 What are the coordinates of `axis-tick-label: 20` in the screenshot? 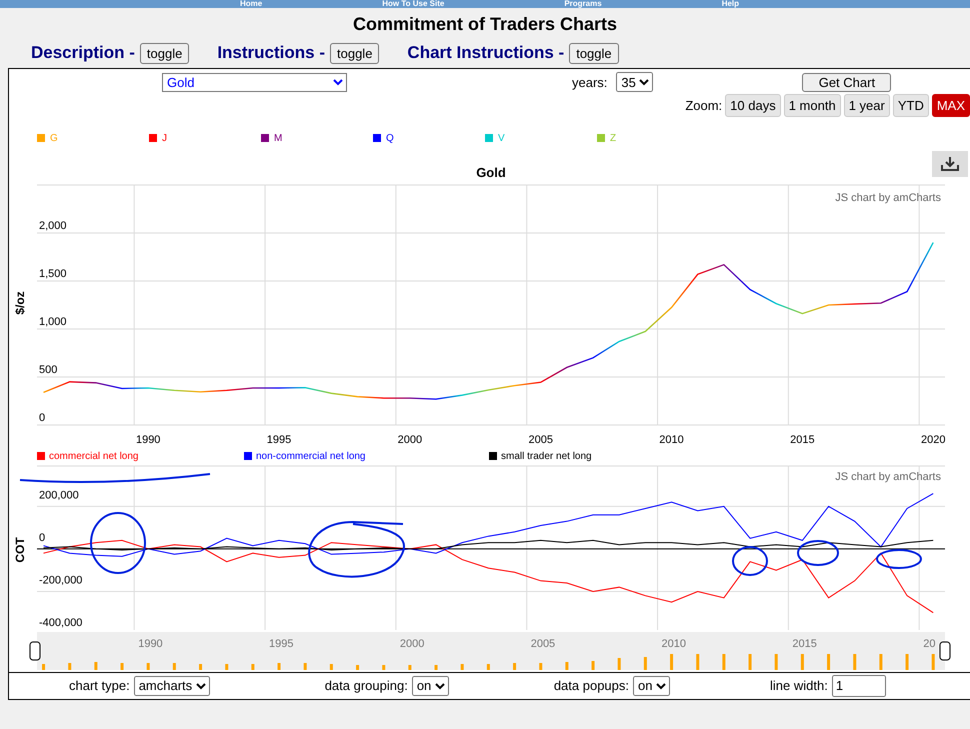 It's located at (929, 644).